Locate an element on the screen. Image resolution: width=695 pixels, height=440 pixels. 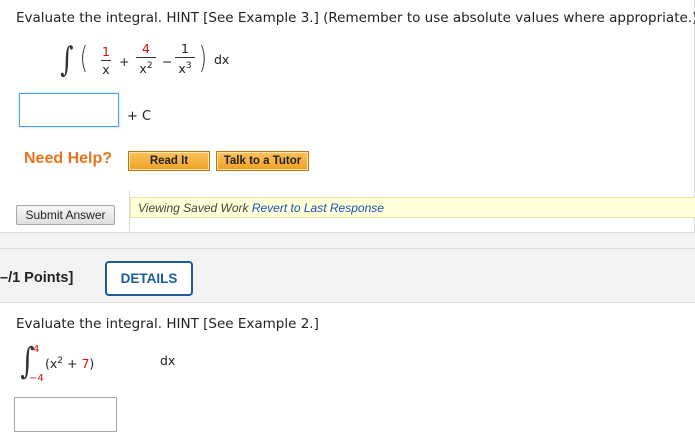
question-separator is located at coordinates (347, 240).